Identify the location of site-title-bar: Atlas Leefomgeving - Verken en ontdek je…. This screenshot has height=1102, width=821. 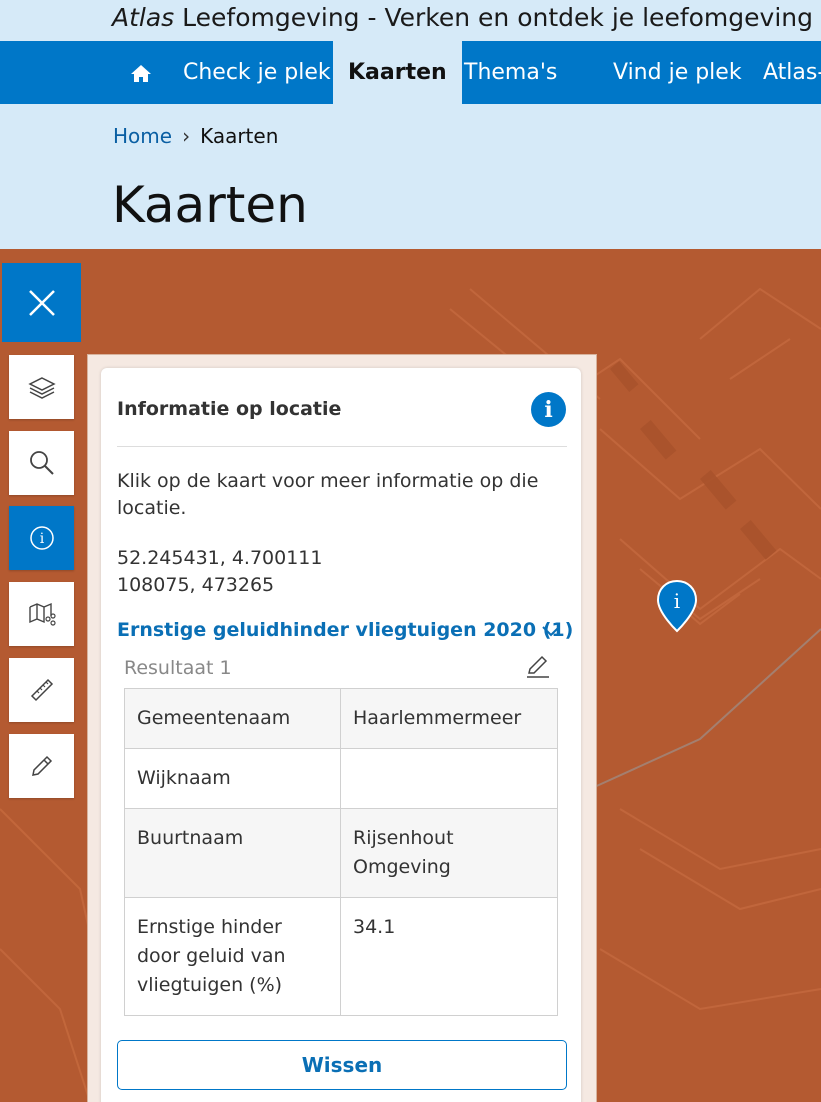
(410, 20).